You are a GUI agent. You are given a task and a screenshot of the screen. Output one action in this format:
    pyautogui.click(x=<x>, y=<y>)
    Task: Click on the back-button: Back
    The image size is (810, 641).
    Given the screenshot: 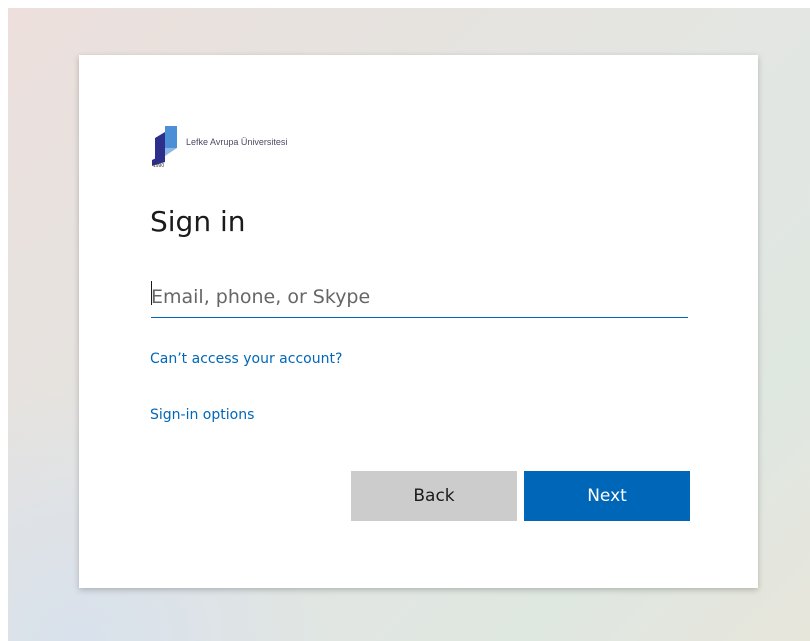 What is the action you would take?
    pyautogui.click(x=434, y=496)
    